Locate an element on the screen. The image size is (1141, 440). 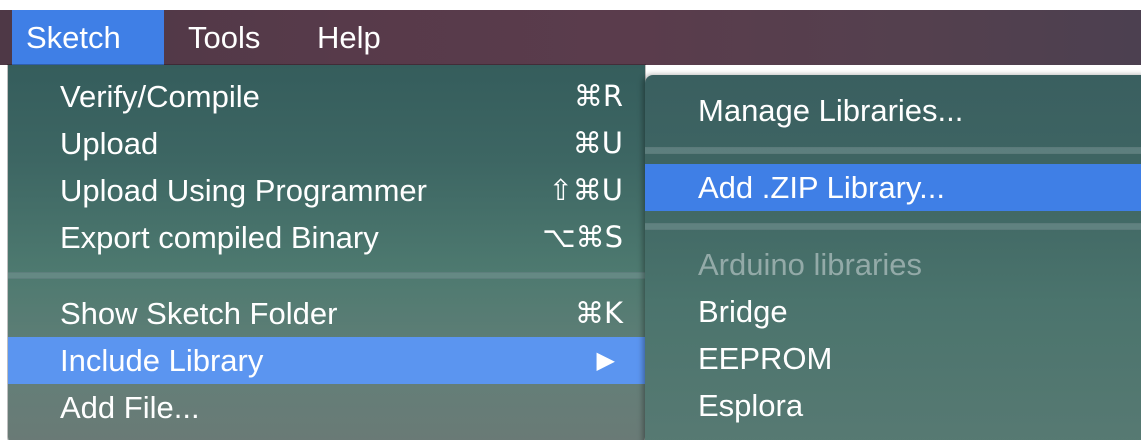
shortcut-label: ⇧⌘U is located at coordinates (585, 190).